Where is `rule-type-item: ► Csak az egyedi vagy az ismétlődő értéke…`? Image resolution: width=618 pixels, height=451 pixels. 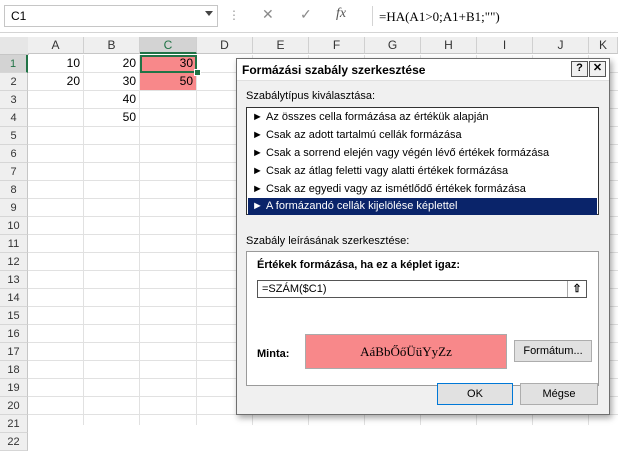 rule-type-item: ► Csak az egyedi vagy az ismétlődő értéke… is located at coordinates (422, 189).